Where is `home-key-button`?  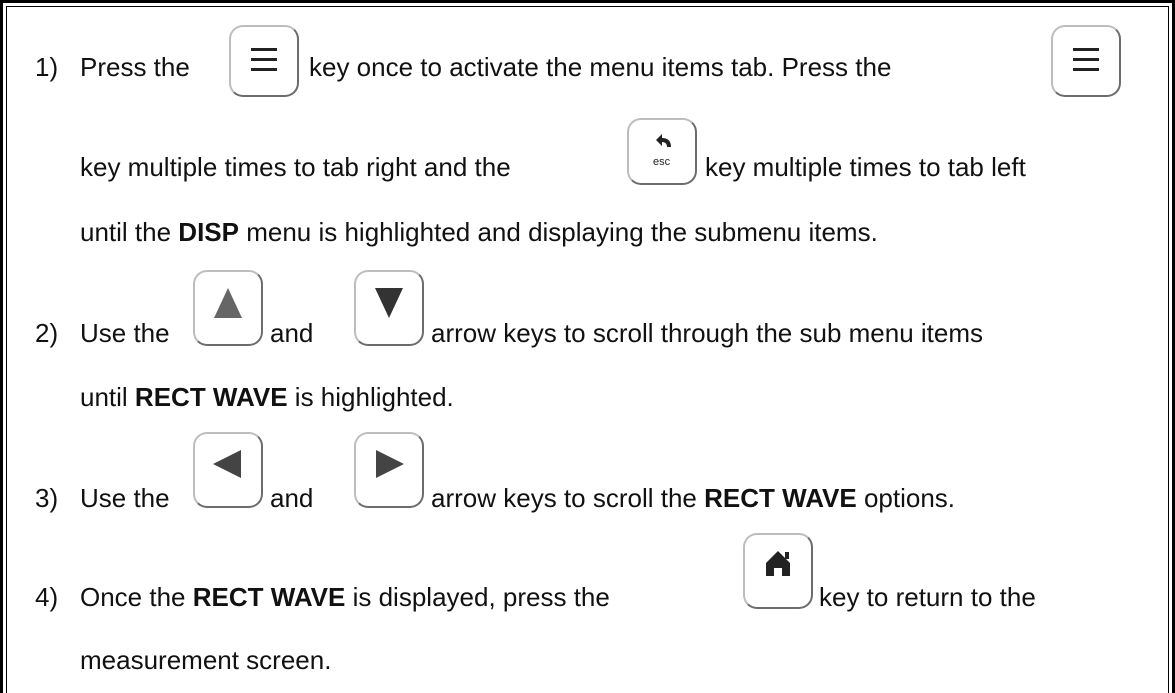
home-key-button is located at coordinates (778, 571).